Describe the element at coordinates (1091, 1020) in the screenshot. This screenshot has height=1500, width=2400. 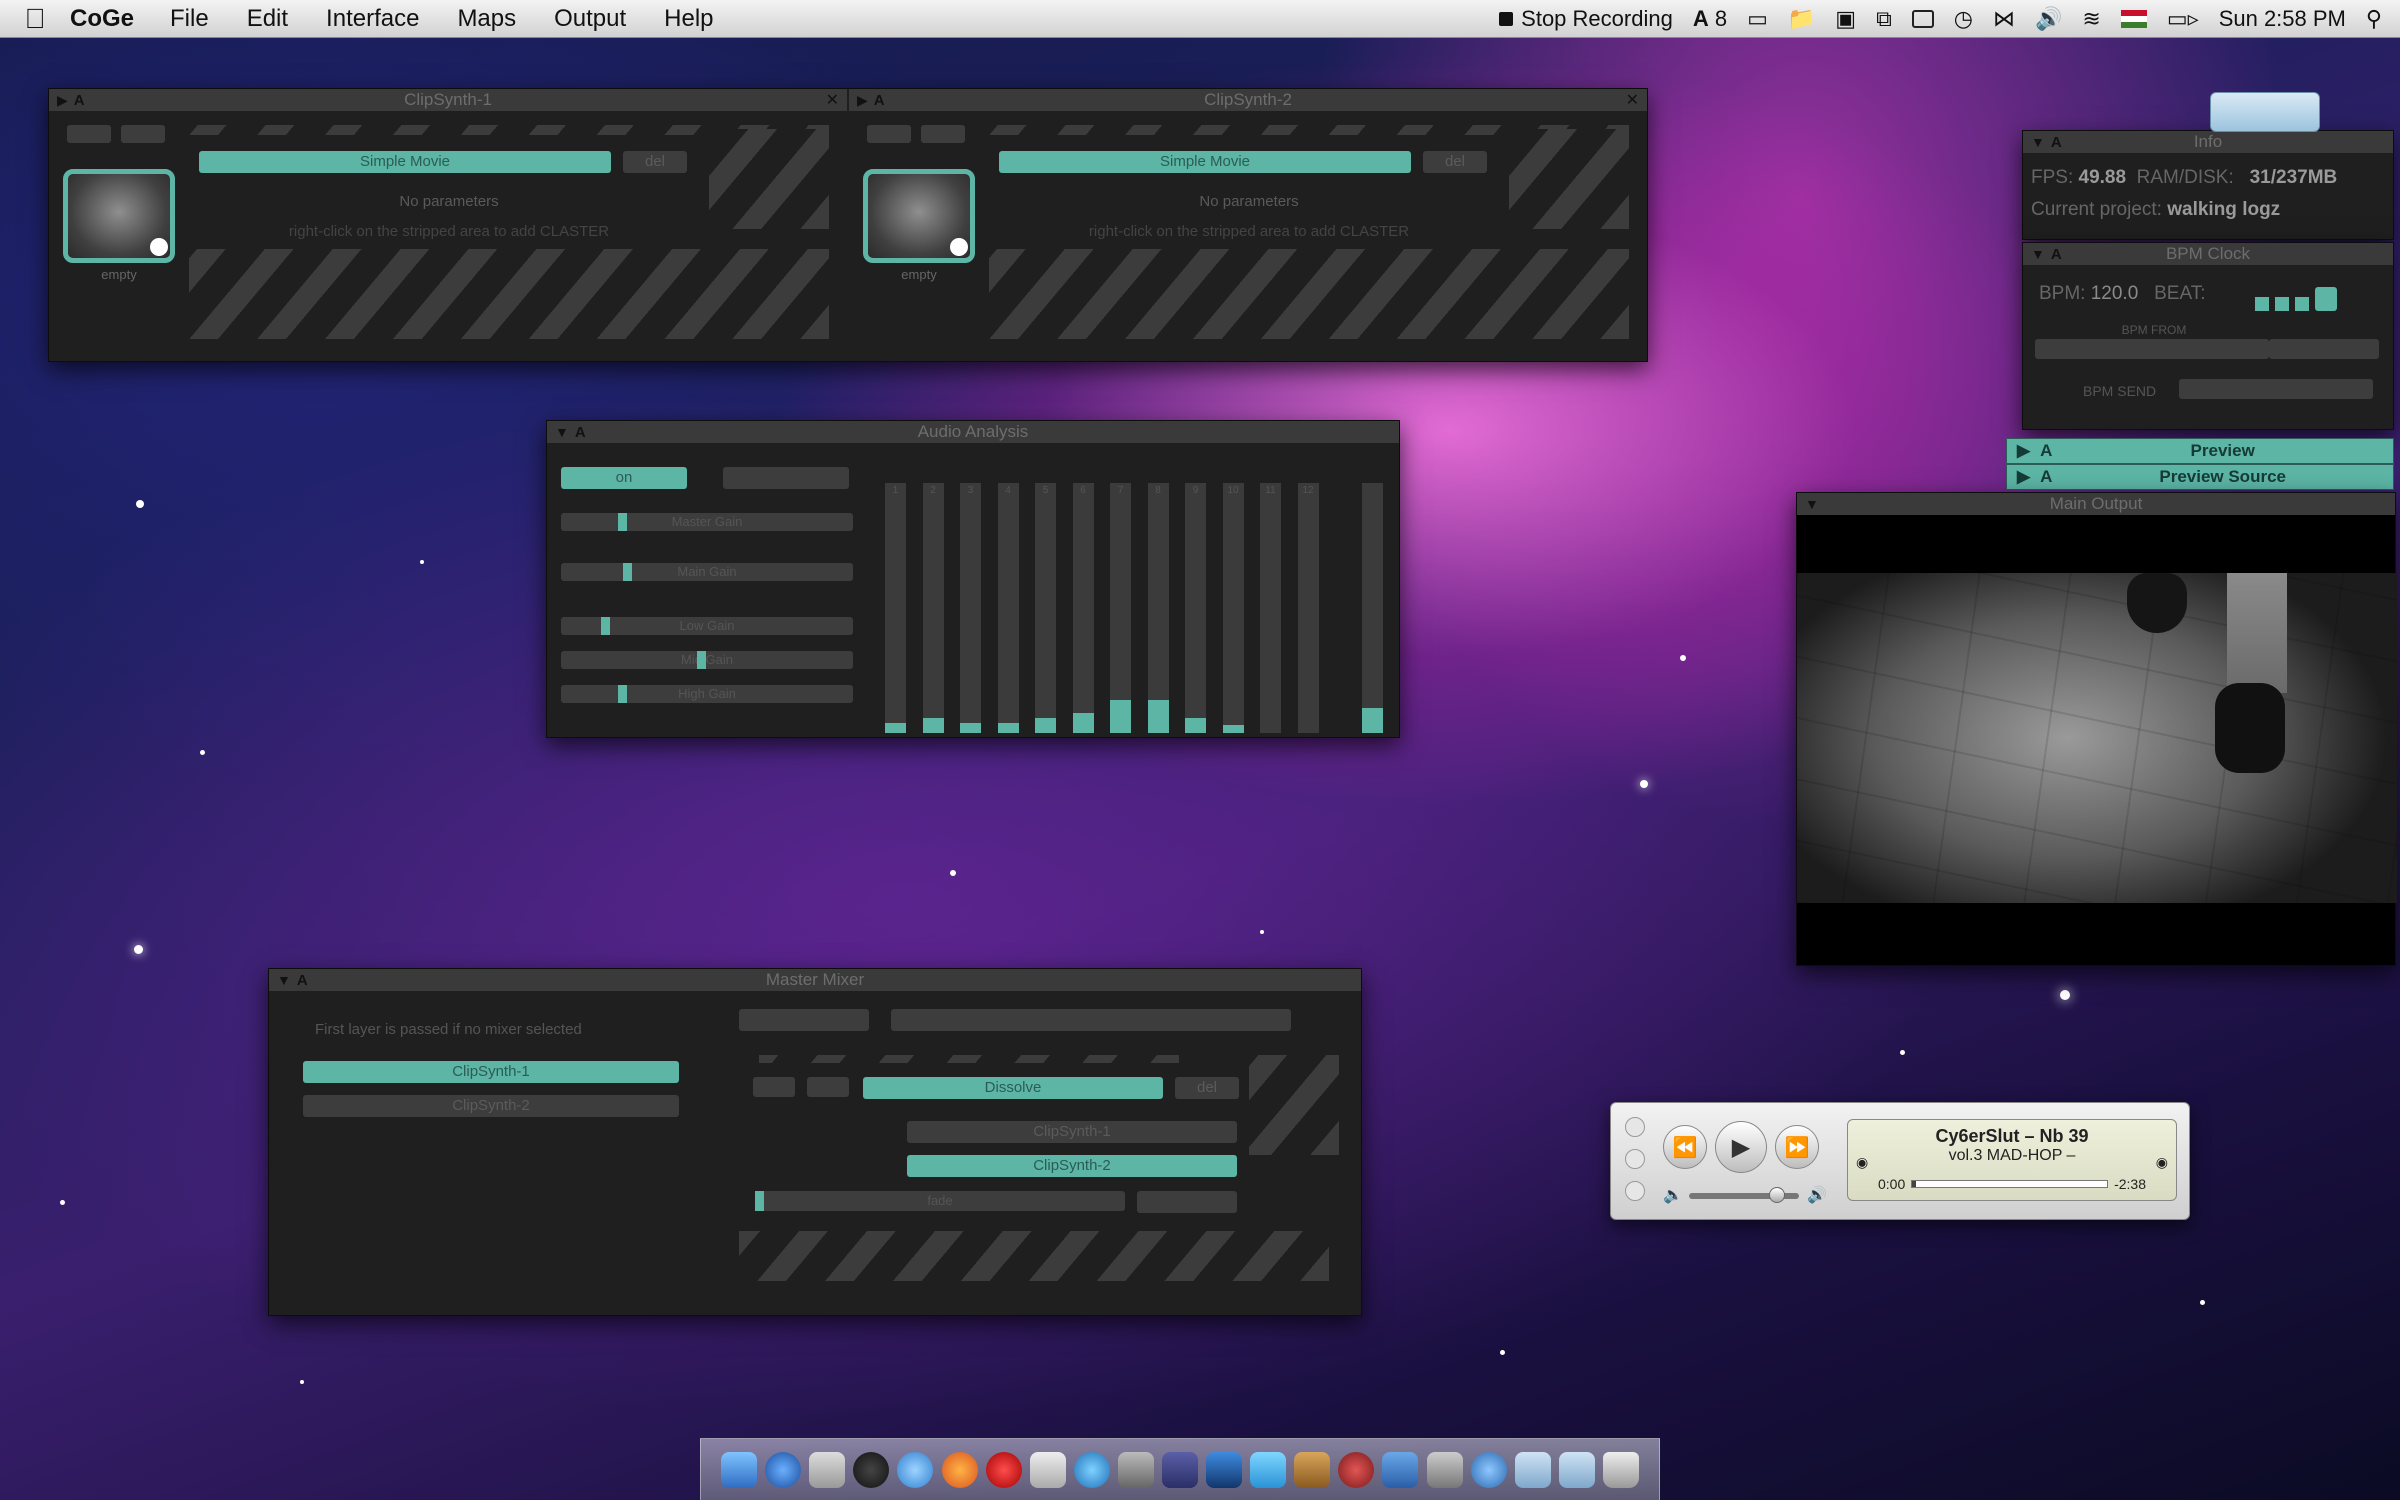
I see `mixer-mode-select` at that location.